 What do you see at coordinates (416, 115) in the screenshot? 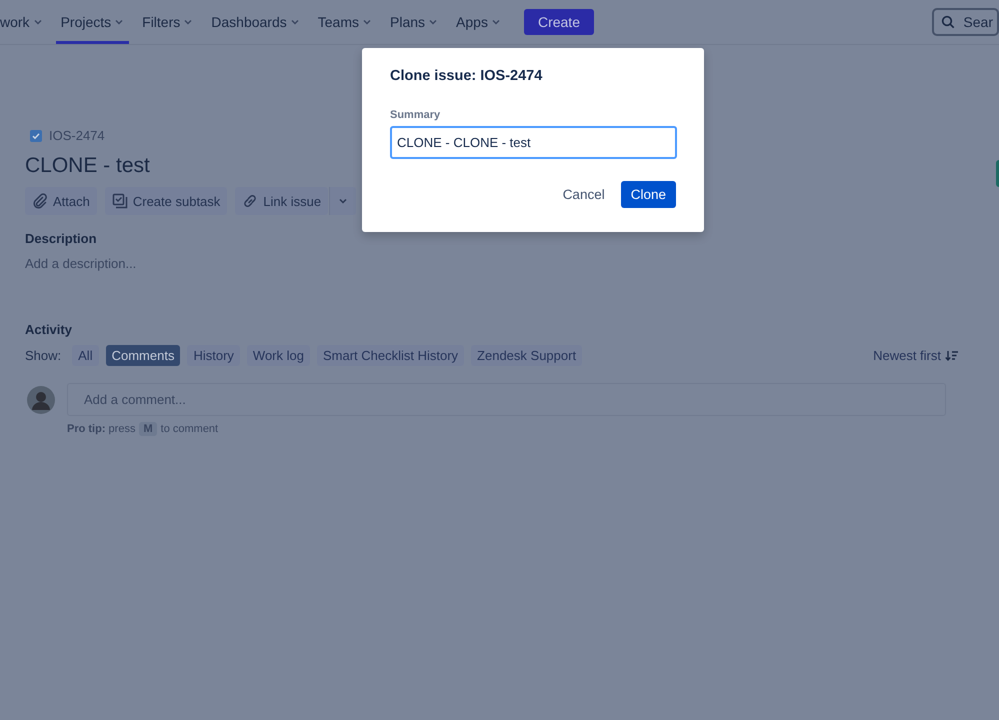
I see `field-label: Summary` at bounding box center [416, 115].